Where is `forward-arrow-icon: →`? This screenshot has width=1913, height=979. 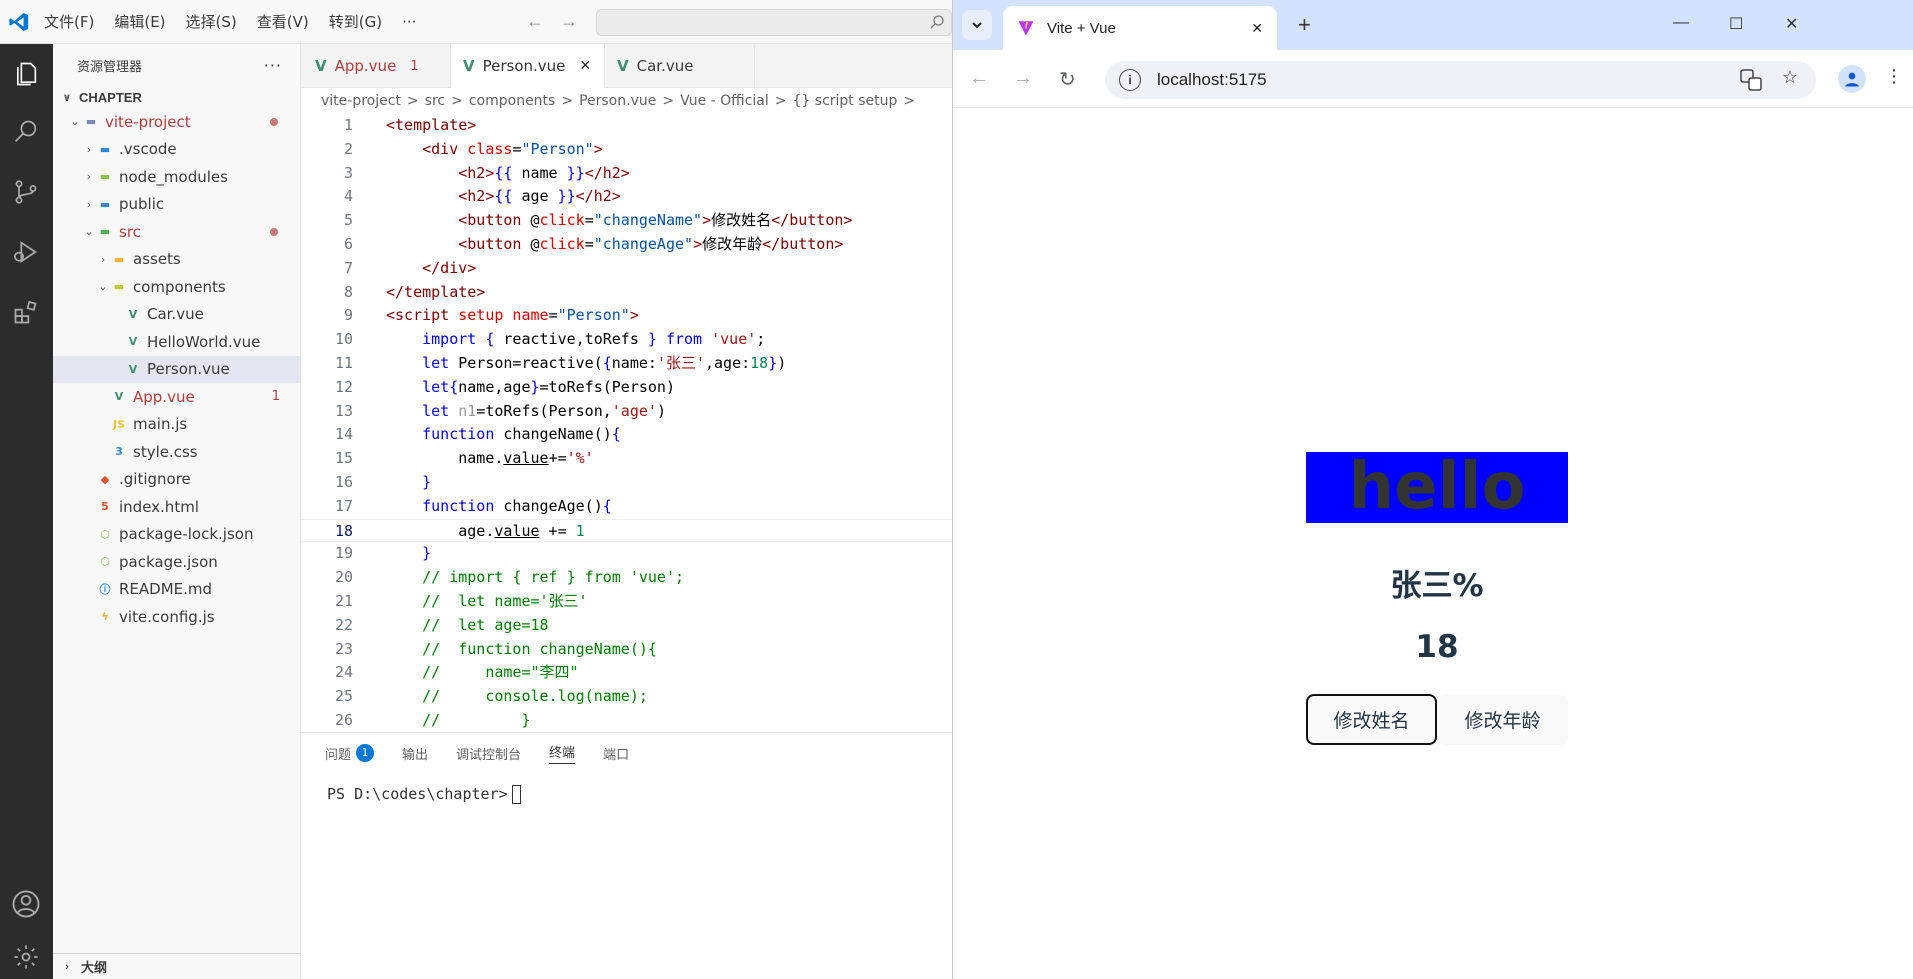
forward-arrow-icon: → is located at coordinates (569, 21).